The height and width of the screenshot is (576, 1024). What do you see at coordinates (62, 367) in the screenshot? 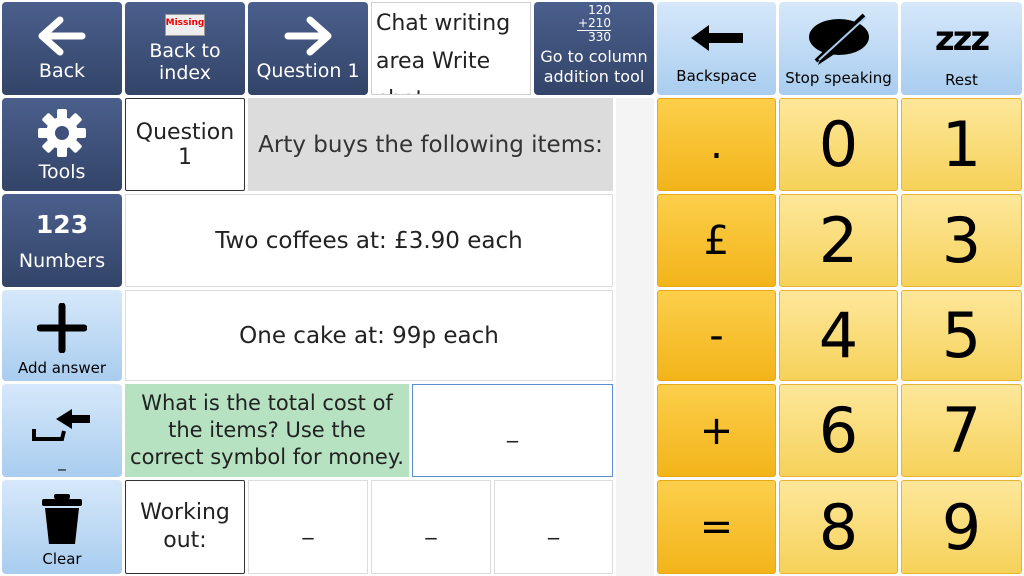
I see `add-answer-label: Add answer` at bounding box center [62, 367].